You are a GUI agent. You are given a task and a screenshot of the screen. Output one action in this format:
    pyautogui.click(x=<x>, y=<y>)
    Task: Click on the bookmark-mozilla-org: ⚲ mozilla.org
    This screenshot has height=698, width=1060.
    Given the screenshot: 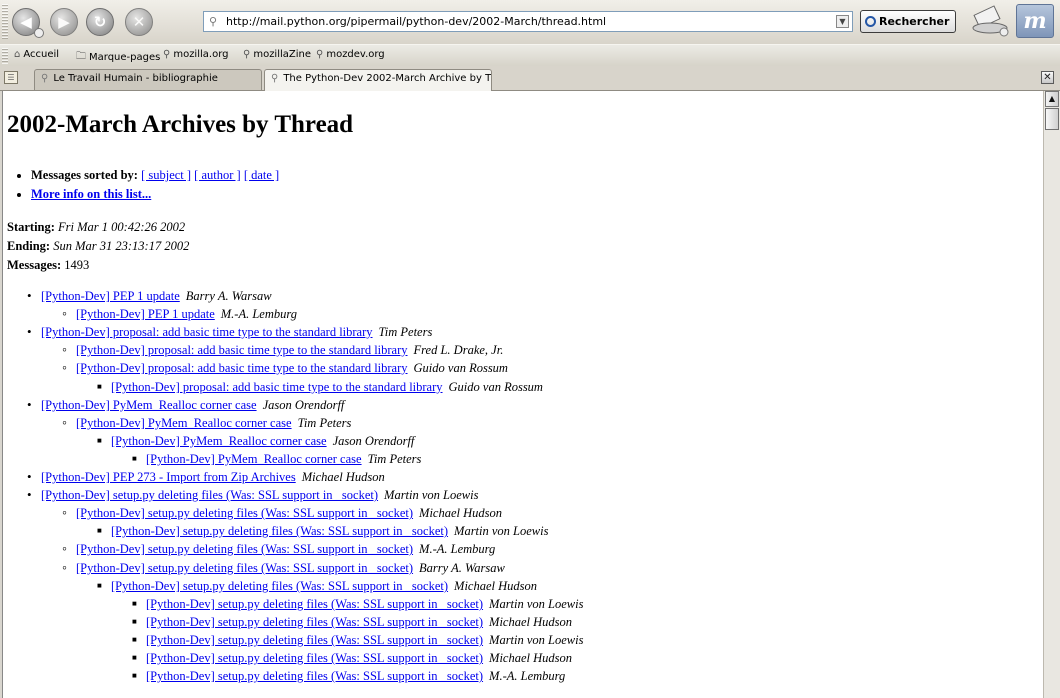 What is the action you would take?
    pyautogui.click(x=195, y=54)
    